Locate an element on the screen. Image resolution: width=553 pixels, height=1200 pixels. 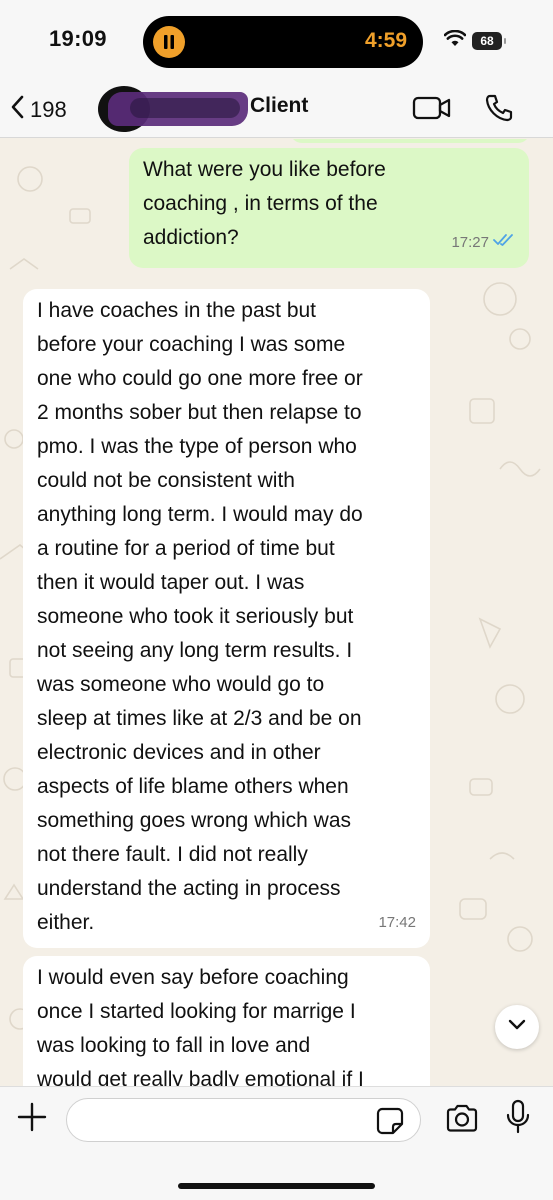
message-input is located at coordinates (243, 1120).